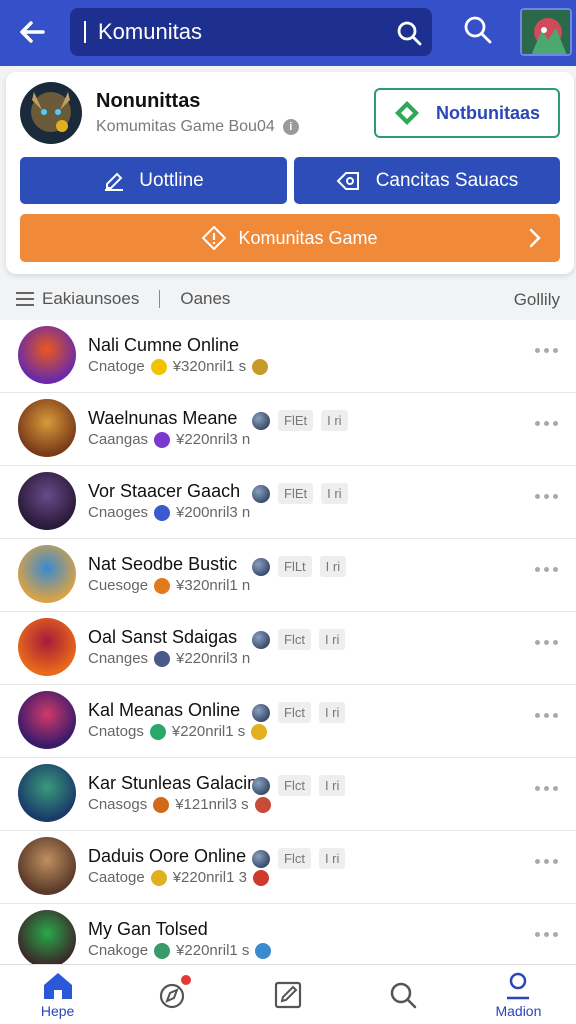 Image resolution: width=576 pixels, height=1024 pixels. What do you see at coordinates (447, 180) in the screenshot?
I see `category-button-label: Cancitas Sauacs` at bounding box center [447, 180].